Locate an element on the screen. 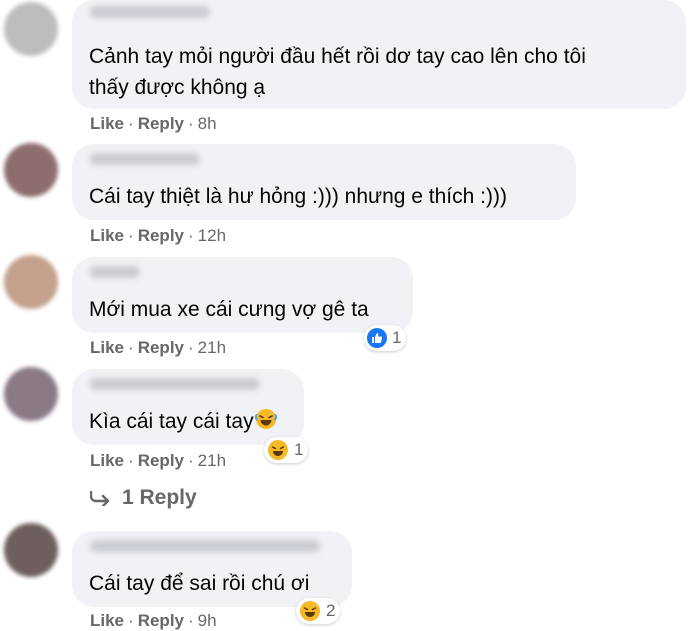  like-icon is located at coordinates (377, 338).